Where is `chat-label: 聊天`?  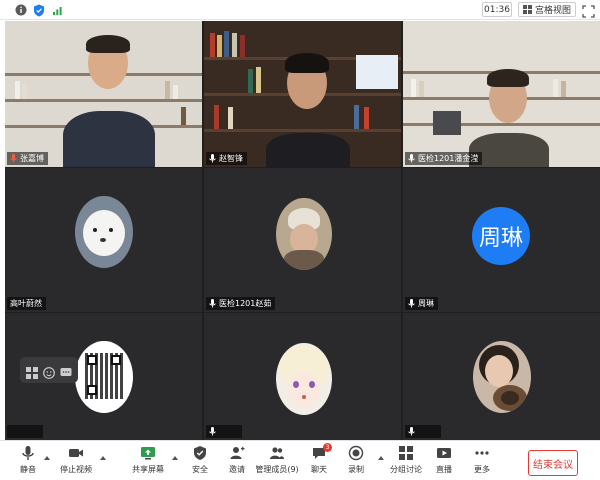
chat-label: 聊天 is located at coordinates (319, 469).